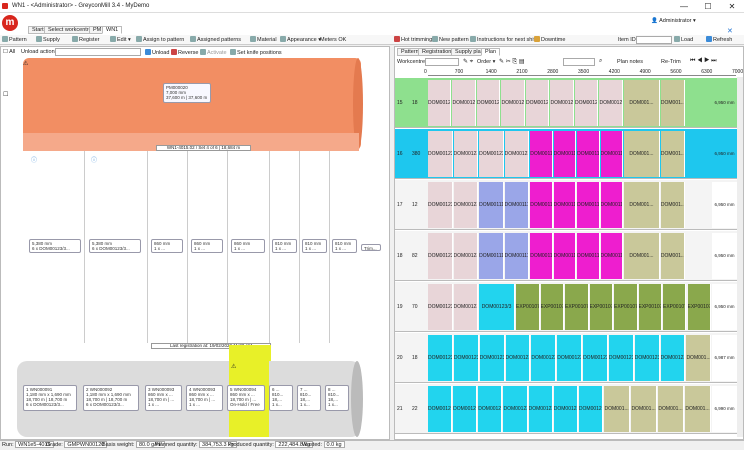 This screenshot has height=450, width=744. Describe the element at coordinates (157, 53) in the screenshot. I see `unload-button: Unload` at that location.